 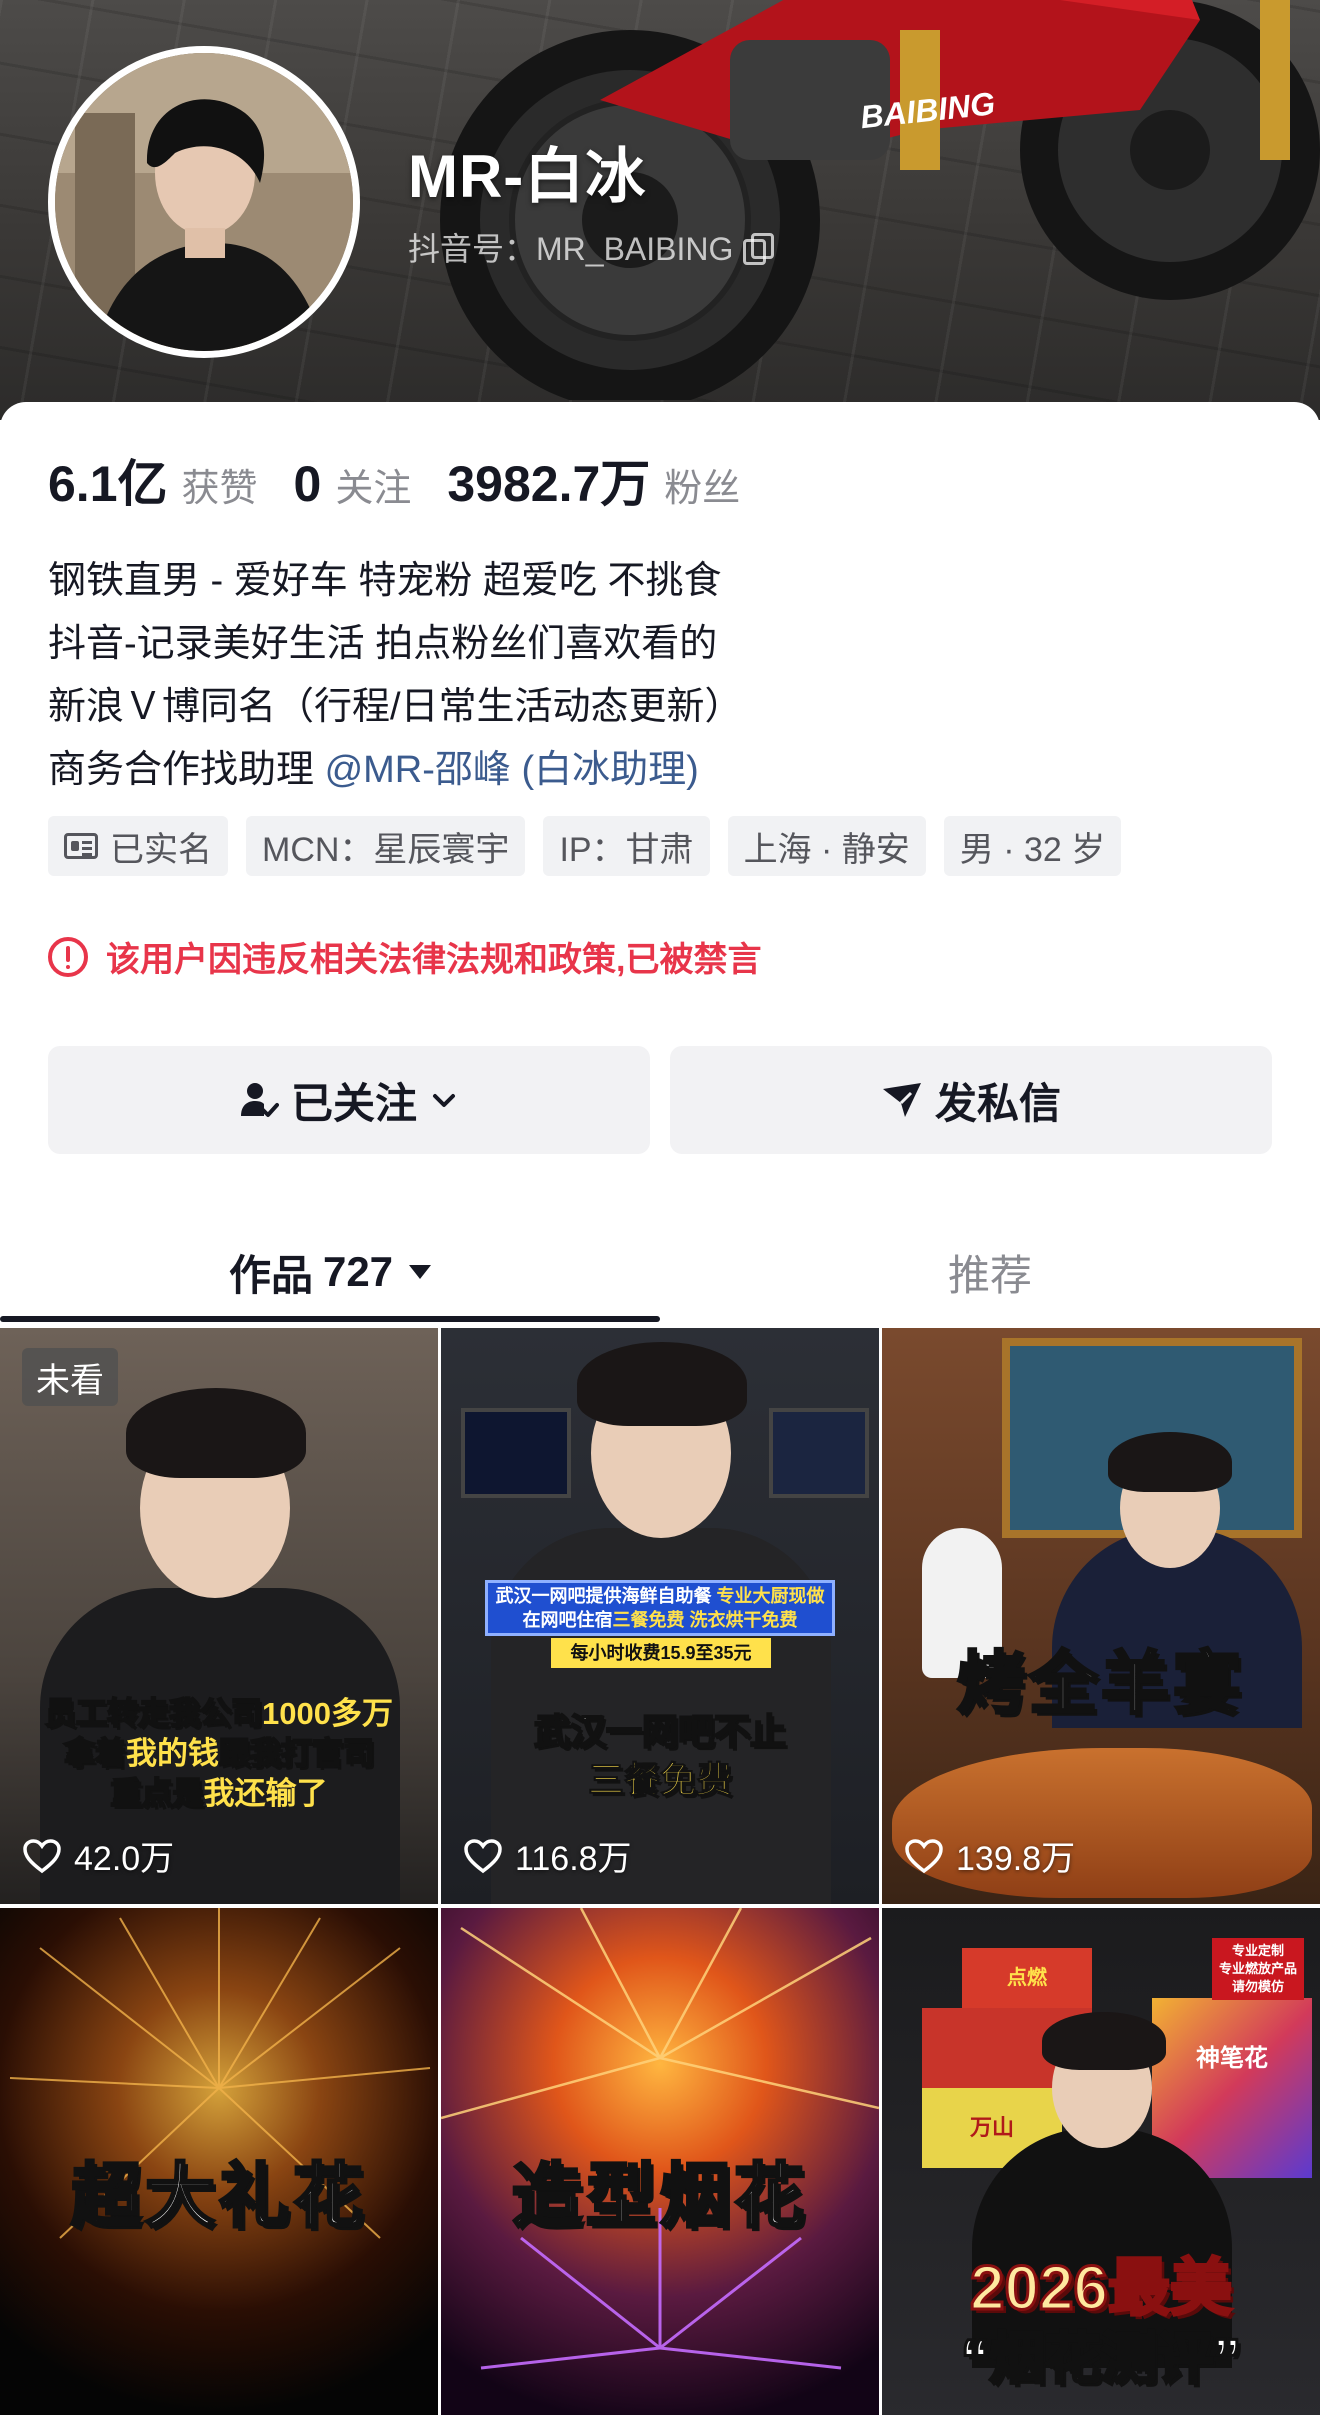 I want to click on tag-ip: IP：甘肃, so click(x=626, y=846).